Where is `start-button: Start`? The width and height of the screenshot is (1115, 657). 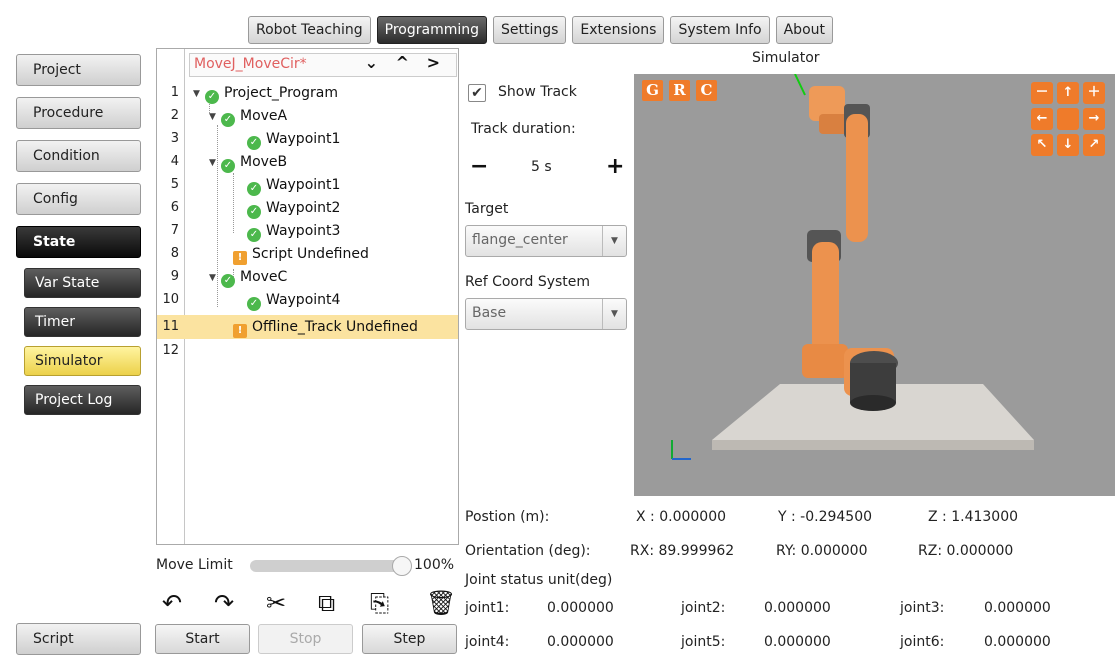
start-button: Start is located at coordinates (202, 639).